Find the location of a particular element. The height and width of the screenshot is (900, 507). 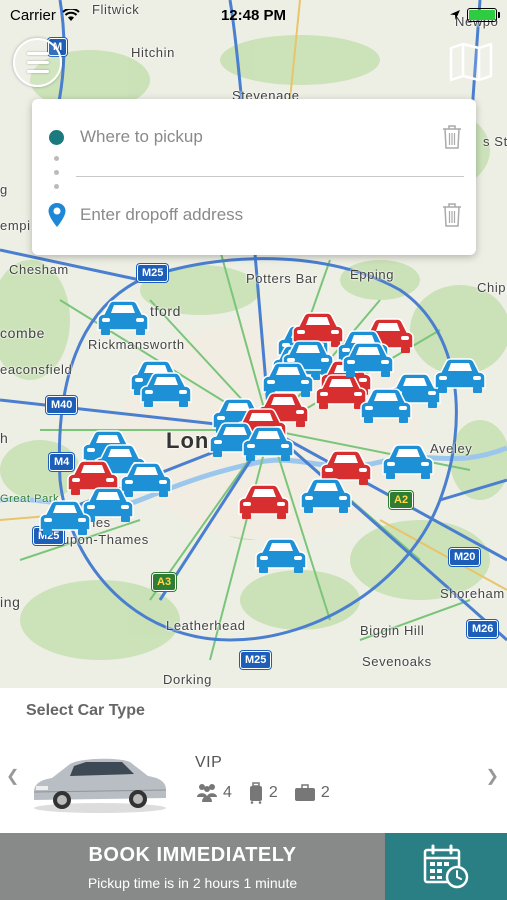

calendar-clock-icon is located at coordinates (446, 866).